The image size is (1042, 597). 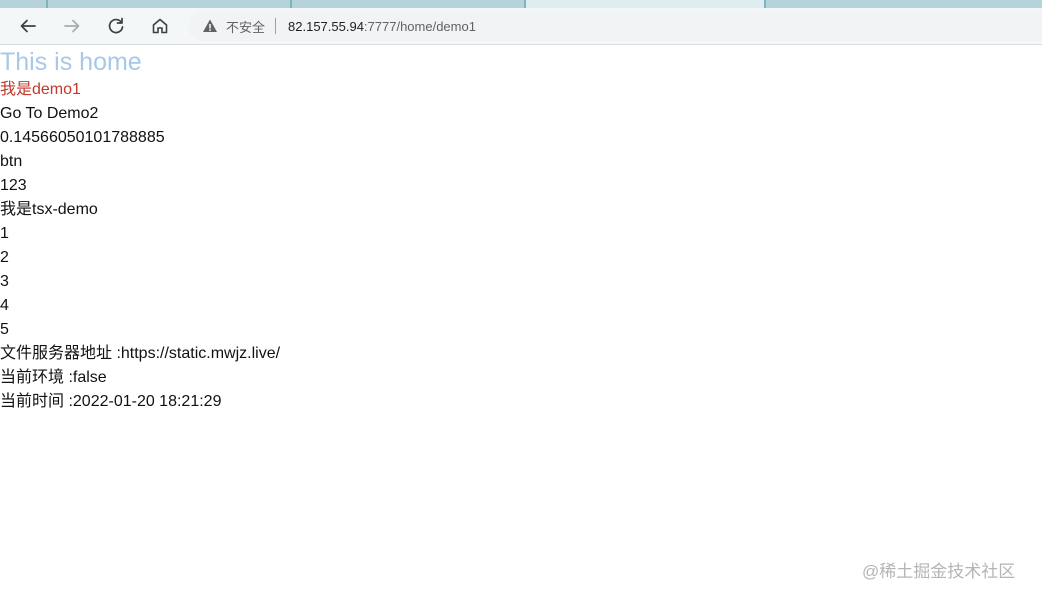 I want to click on tab-strip, so click(x=521, y=4).